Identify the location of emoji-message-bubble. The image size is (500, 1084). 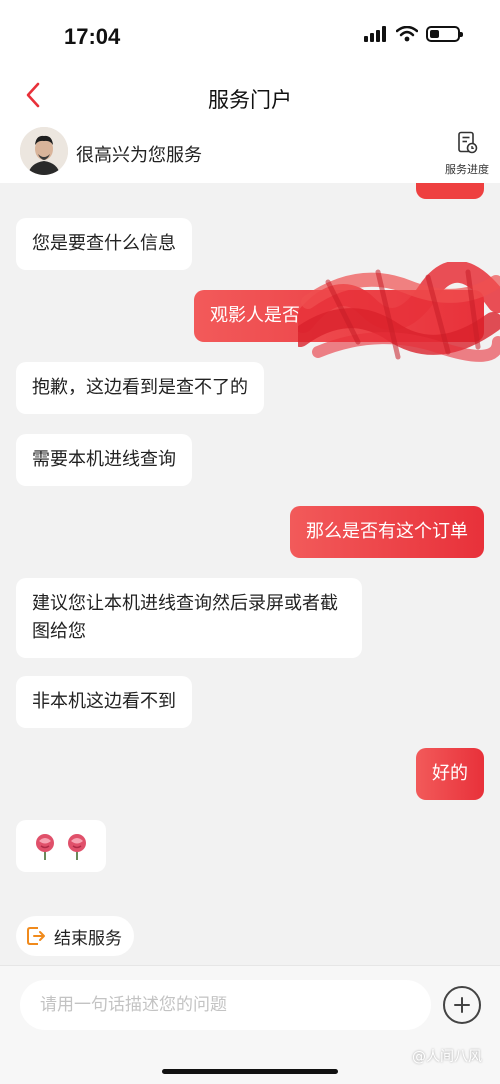
(61, 846).